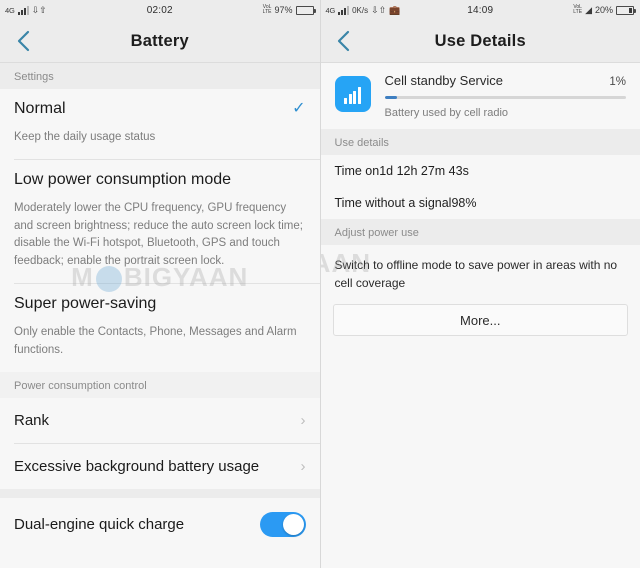  Describe the element at coordinates (299, 108) in the screenshot. I see `check-icon: ✓` at that location.